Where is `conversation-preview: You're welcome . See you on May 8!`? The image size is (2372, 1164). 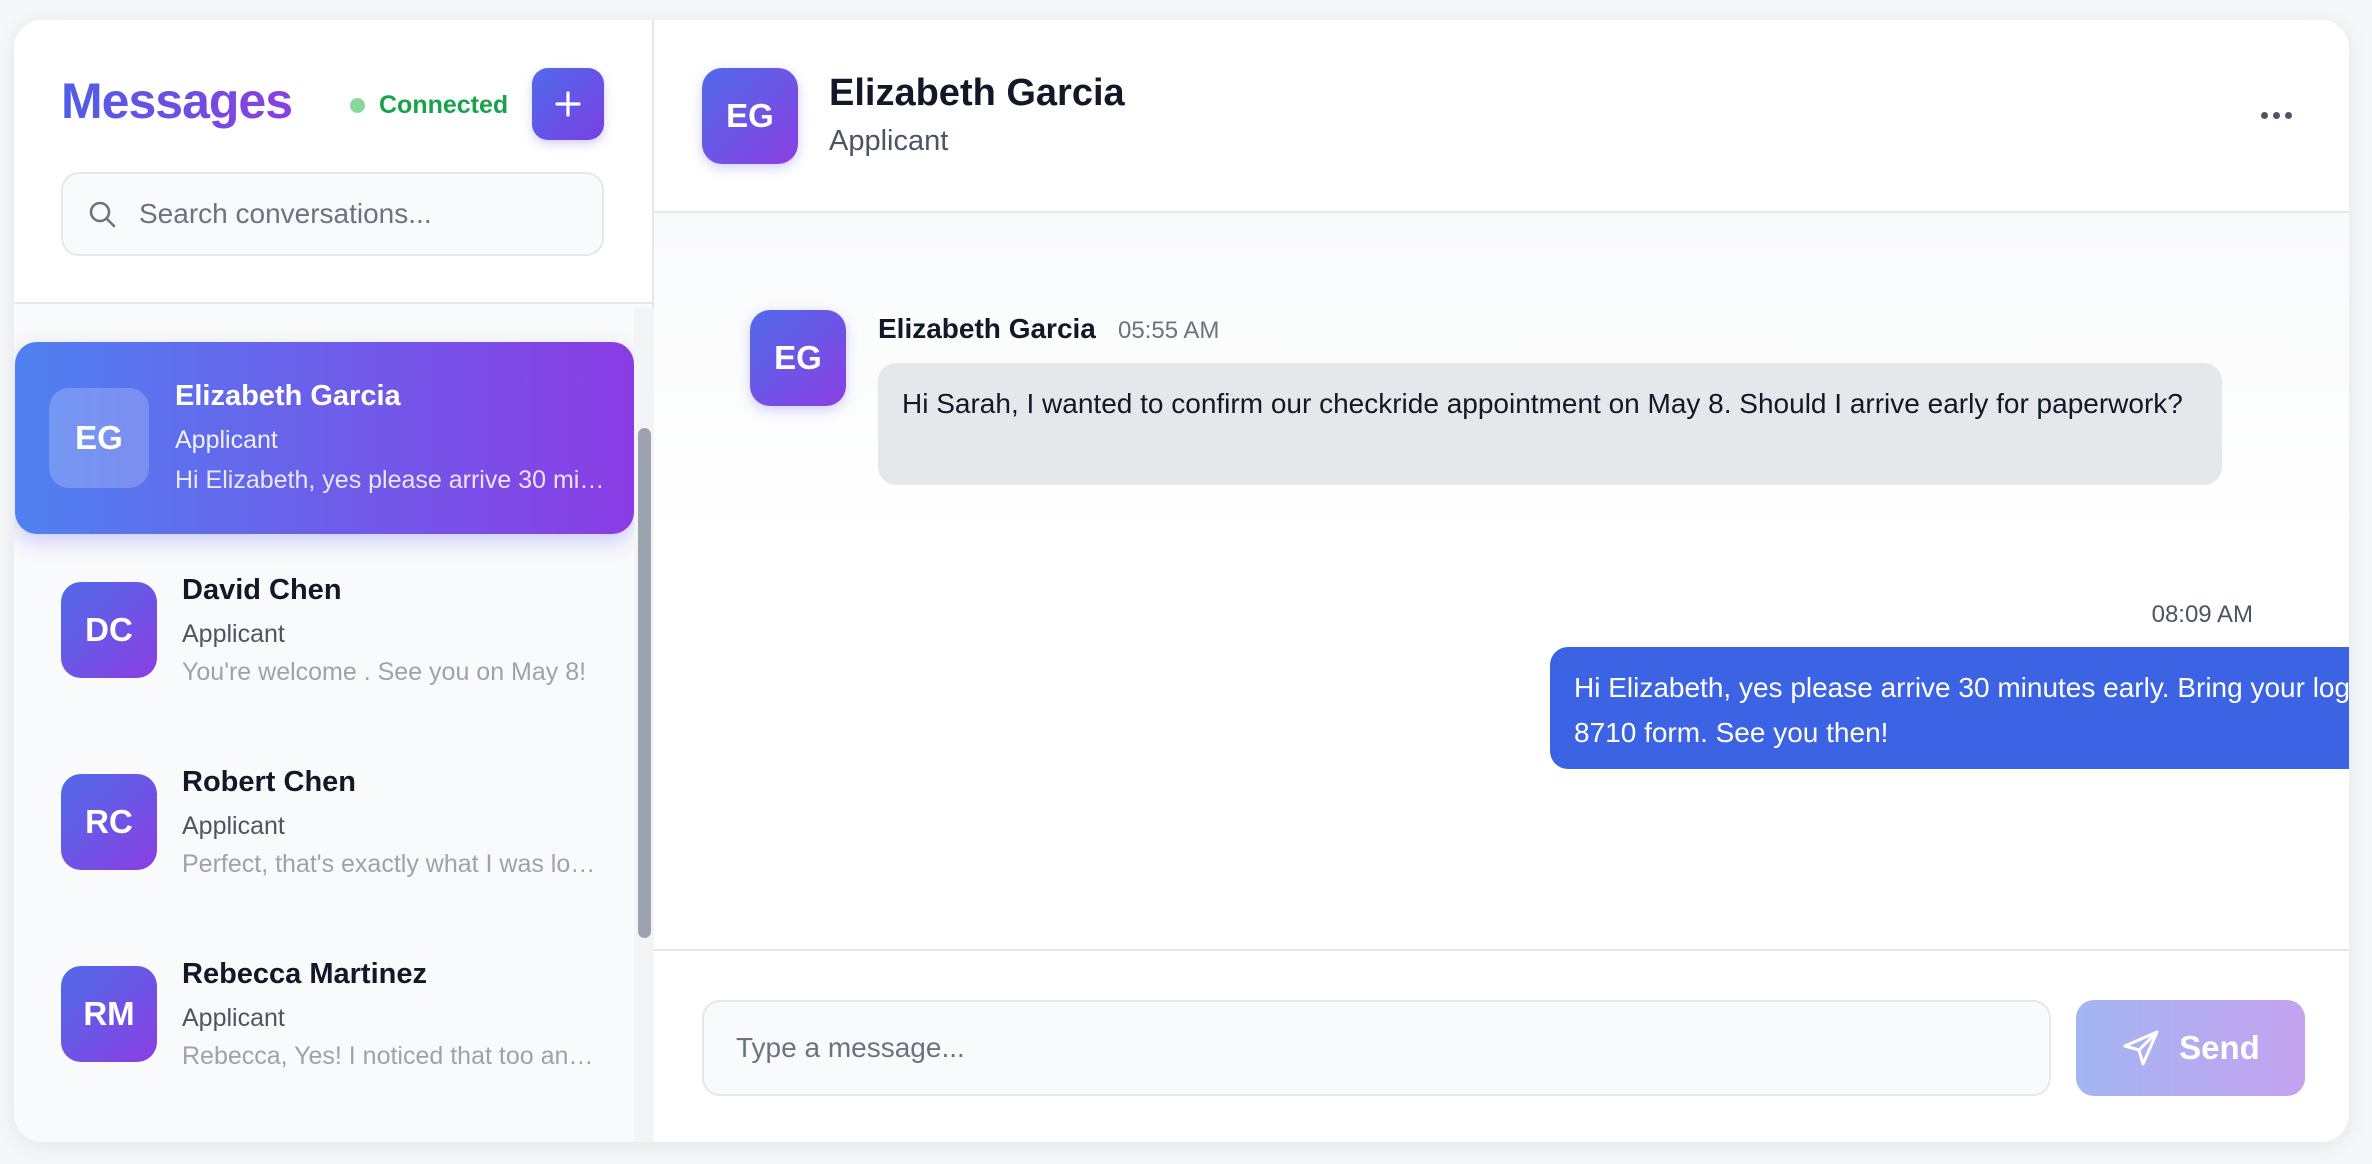 conversation-preview: You're welcome . See you on May 8! is located at coordinates (384, 672).